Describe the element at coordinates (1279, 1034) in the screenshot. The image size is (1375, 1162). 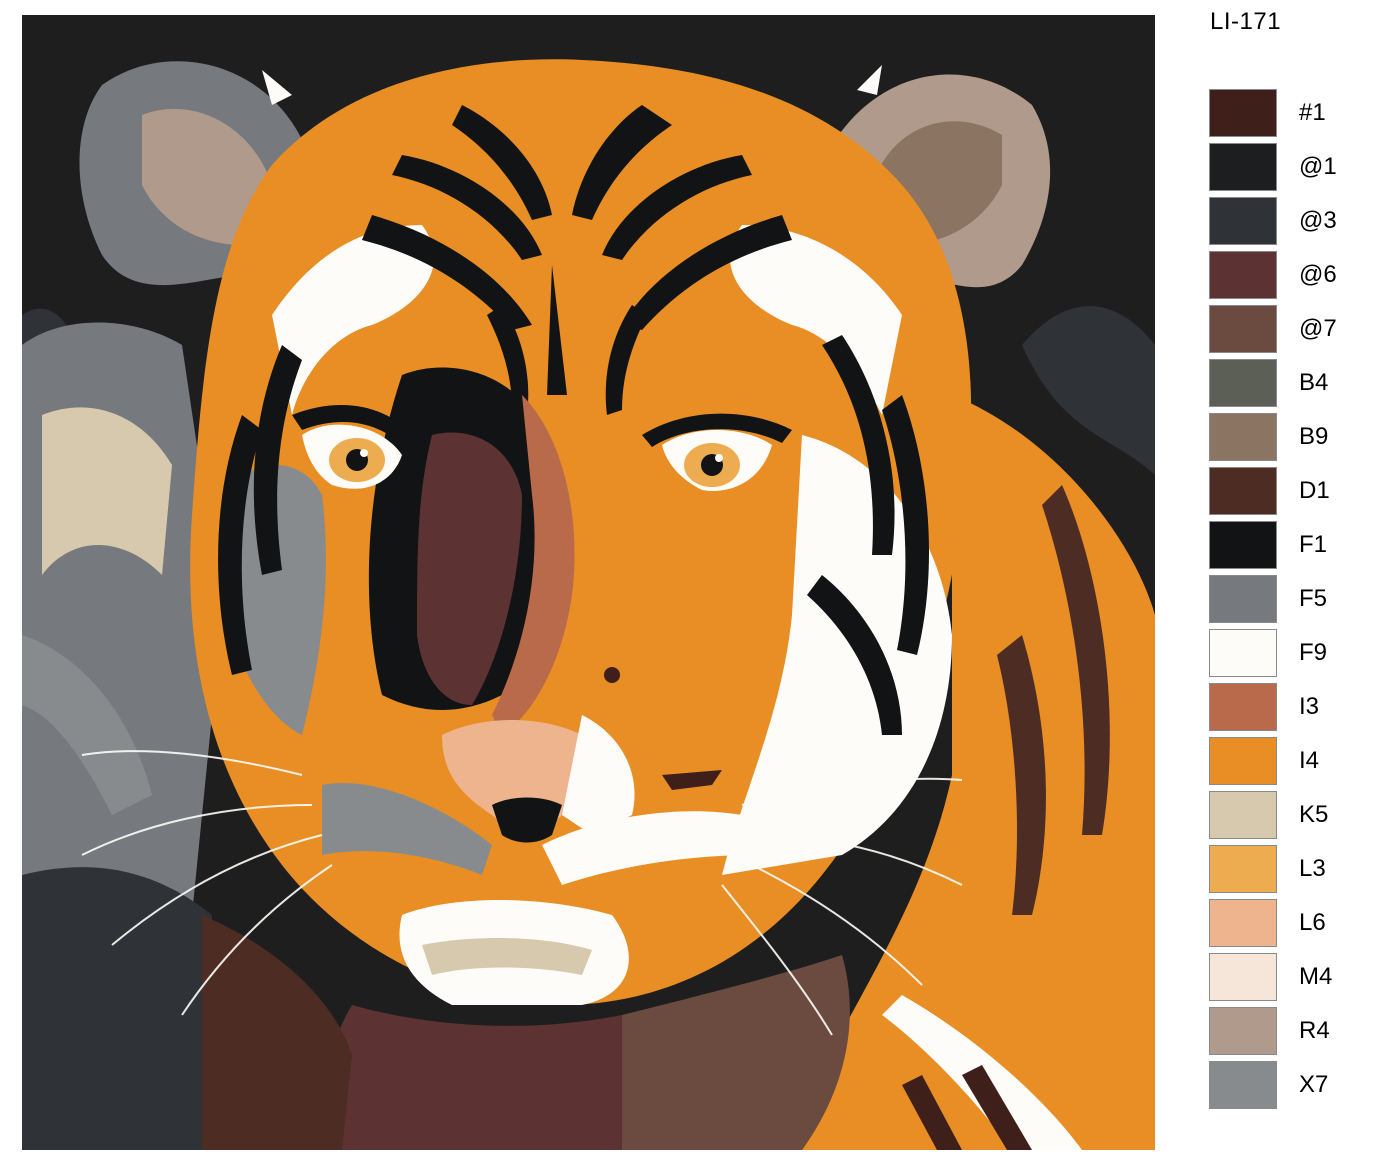
I see `palette-row: R4` at that location.